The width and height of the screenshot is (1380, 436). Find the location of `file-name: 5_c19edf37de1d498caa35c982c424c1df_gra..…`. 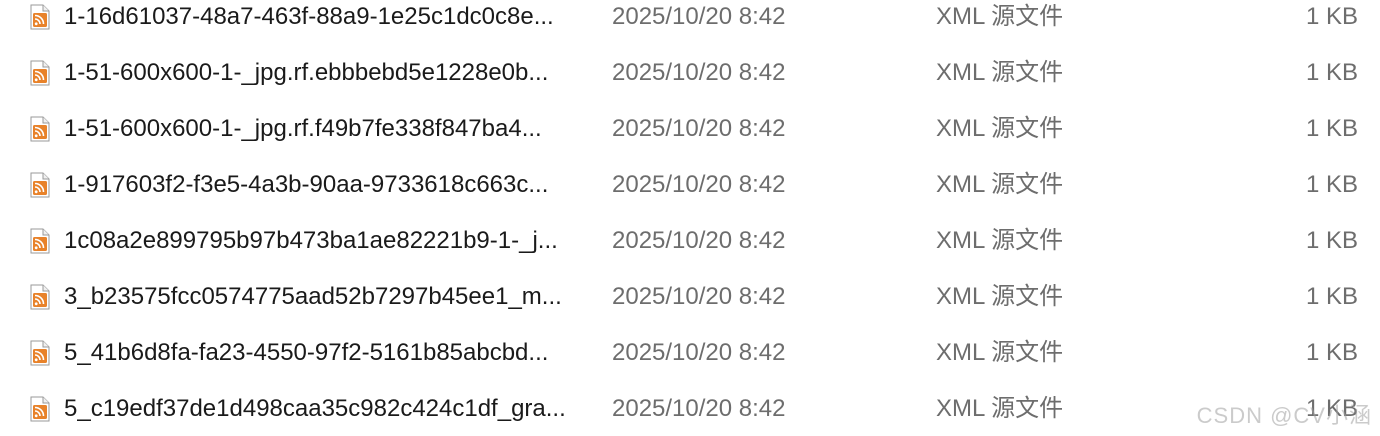

file-name: 5_c19edf37de1d498caa35c982c424c1df_gra..… is located at coordinates (329, 409).